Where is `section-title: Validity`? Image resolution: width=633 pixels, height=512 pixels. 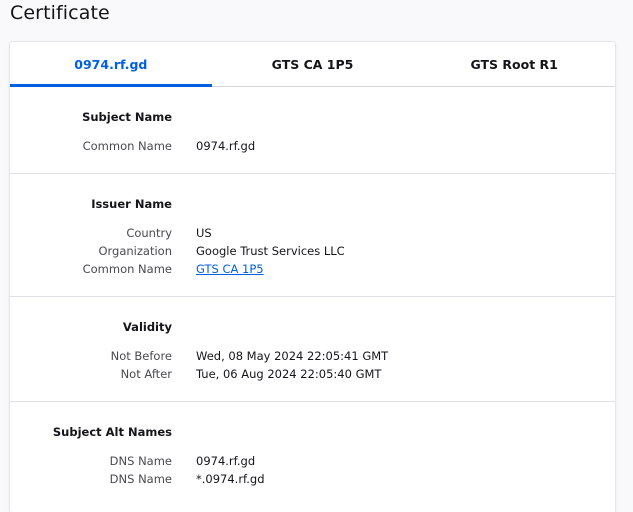 section-title: Validity is located at coordinates (147, 327).